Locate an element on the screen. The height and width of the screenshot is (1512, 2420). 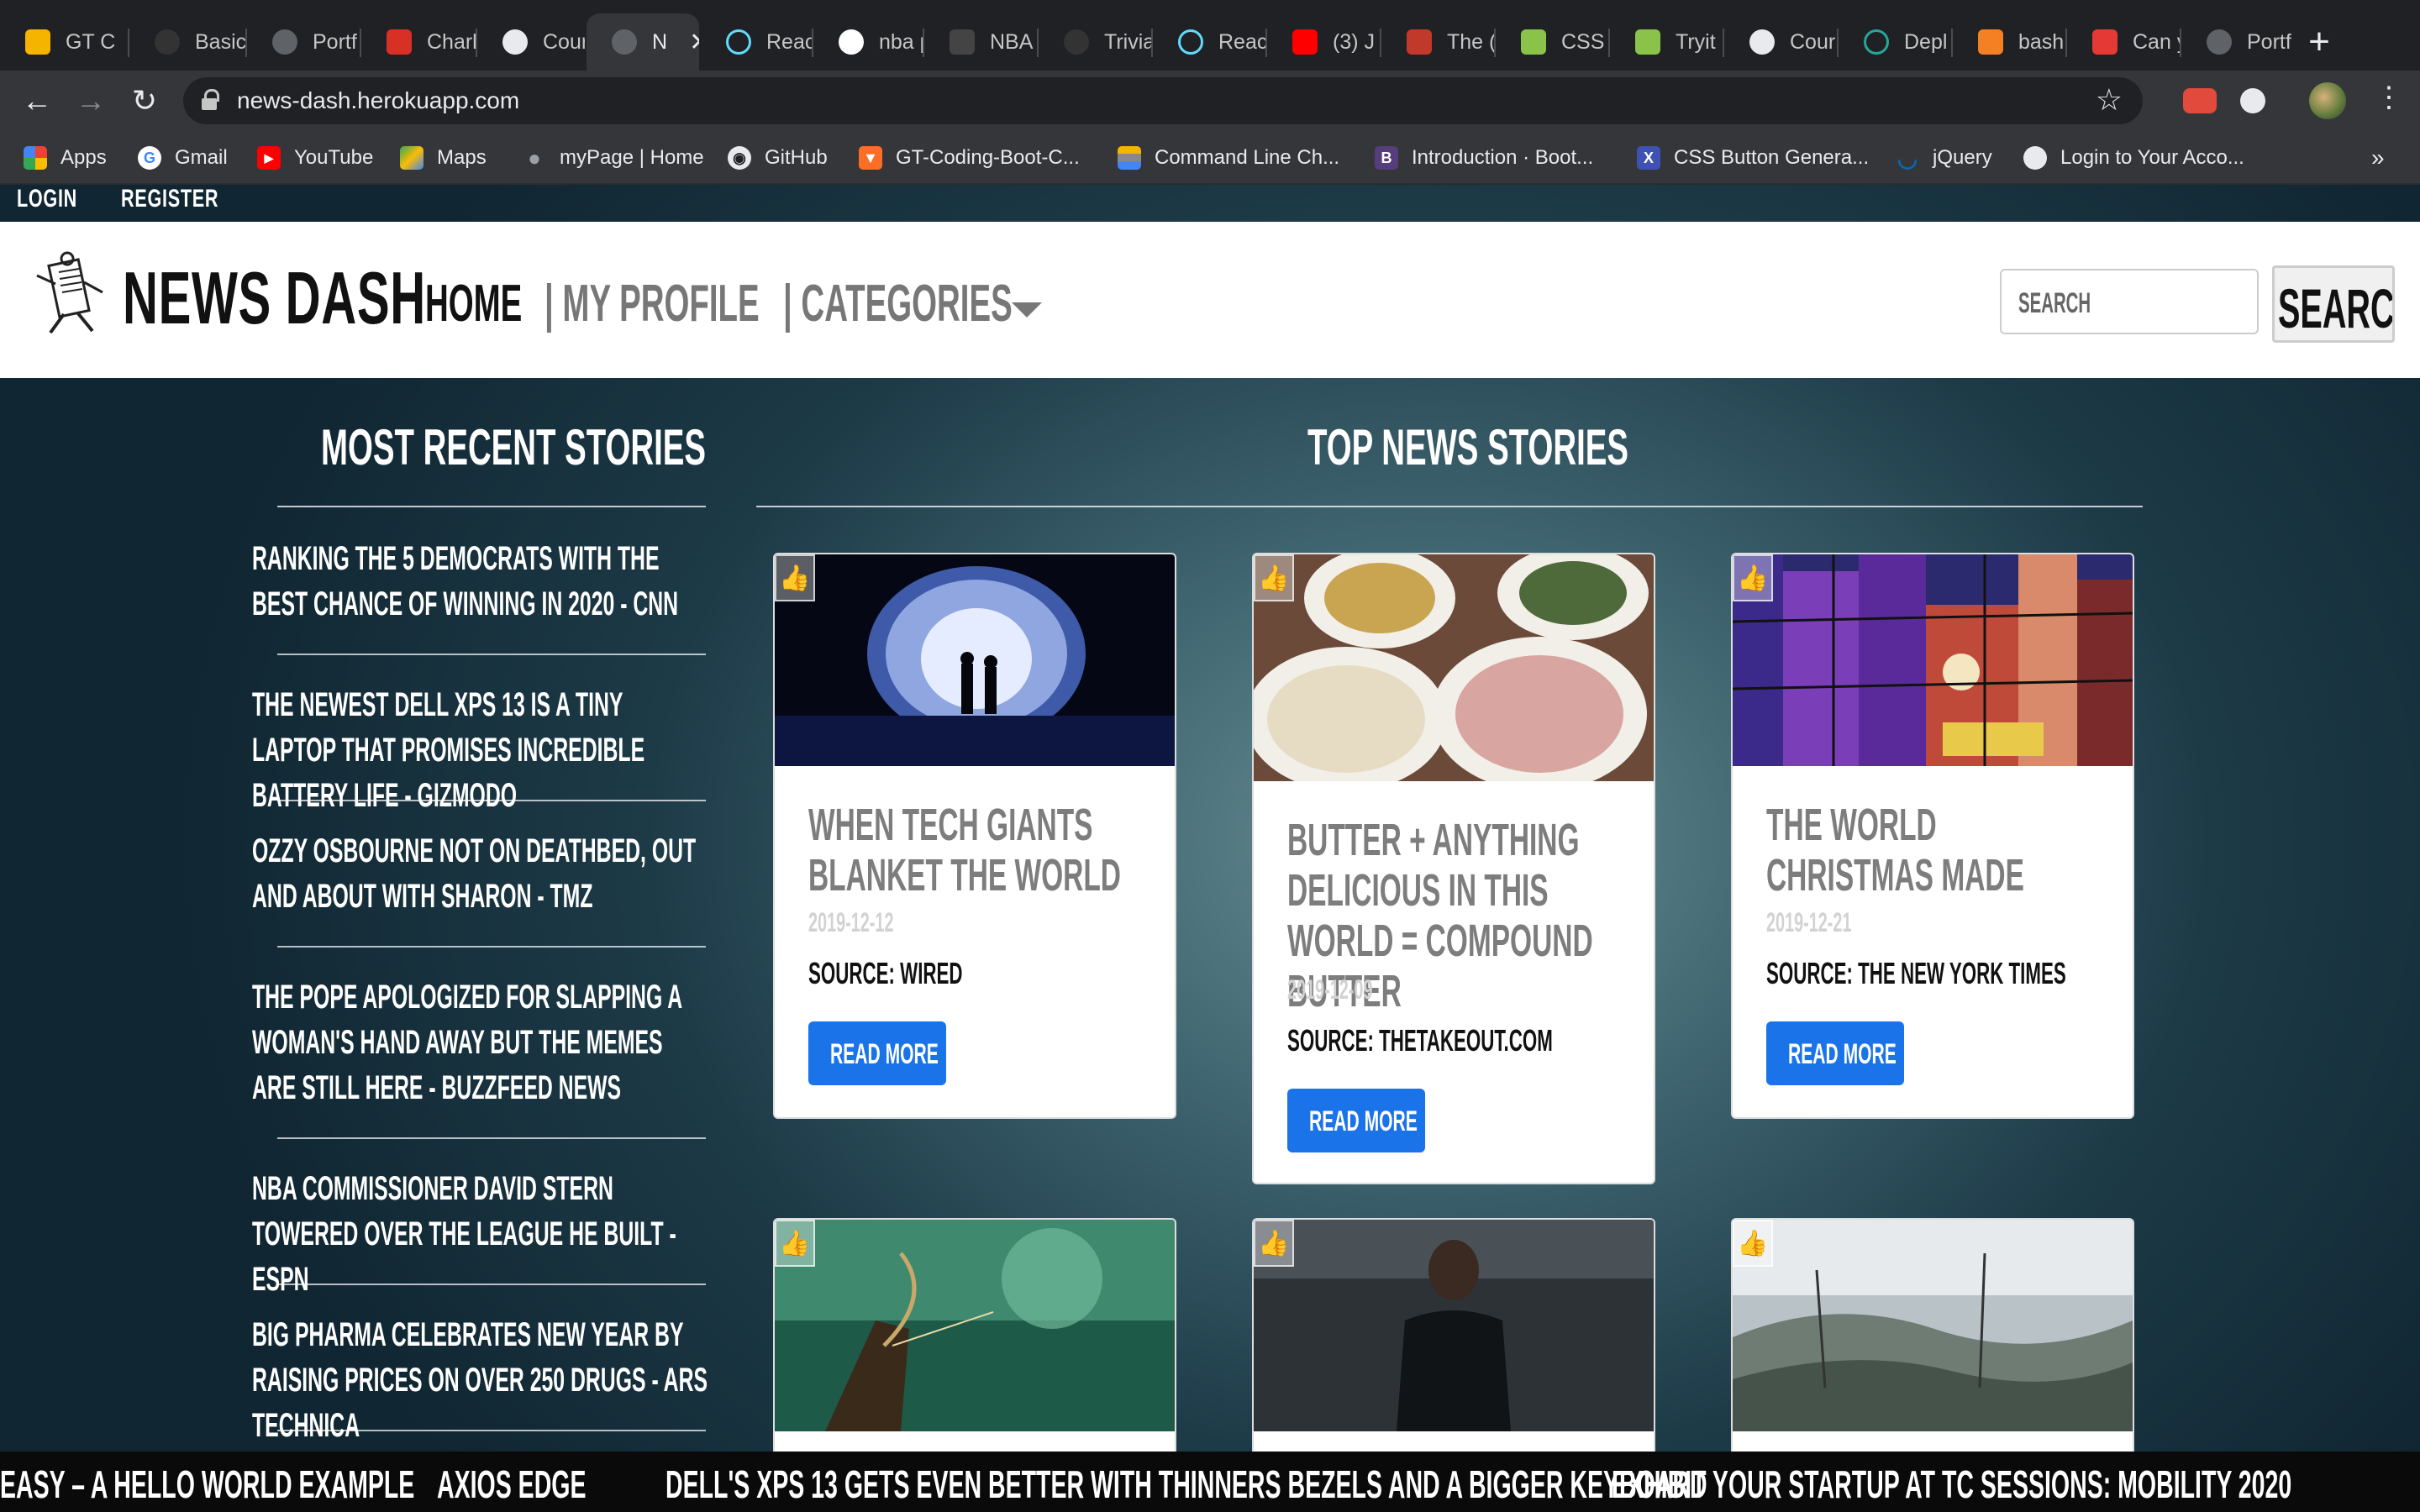
bookmark-jquery: ◡ jQuery is located at coordinates (1944, 158).